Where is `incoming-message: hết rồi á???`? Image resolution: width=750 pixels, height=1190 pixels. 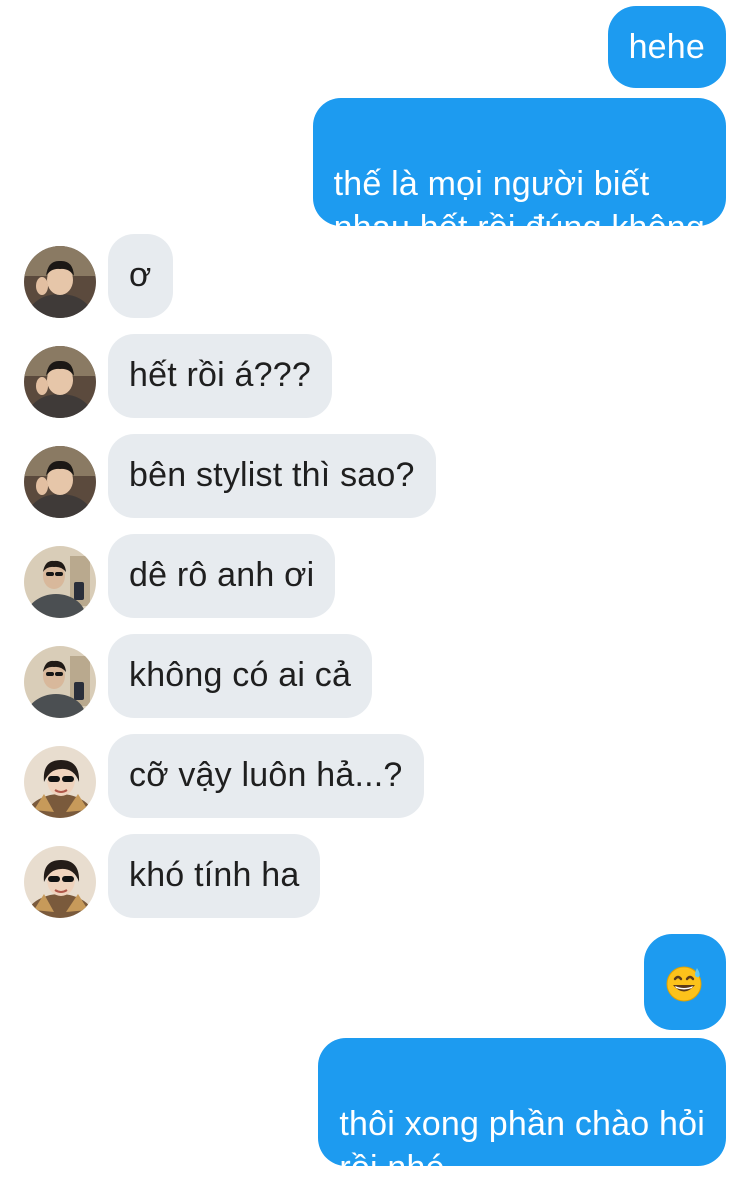
incoming-message: hết rồi á??? is located at coordinates (220, 376).